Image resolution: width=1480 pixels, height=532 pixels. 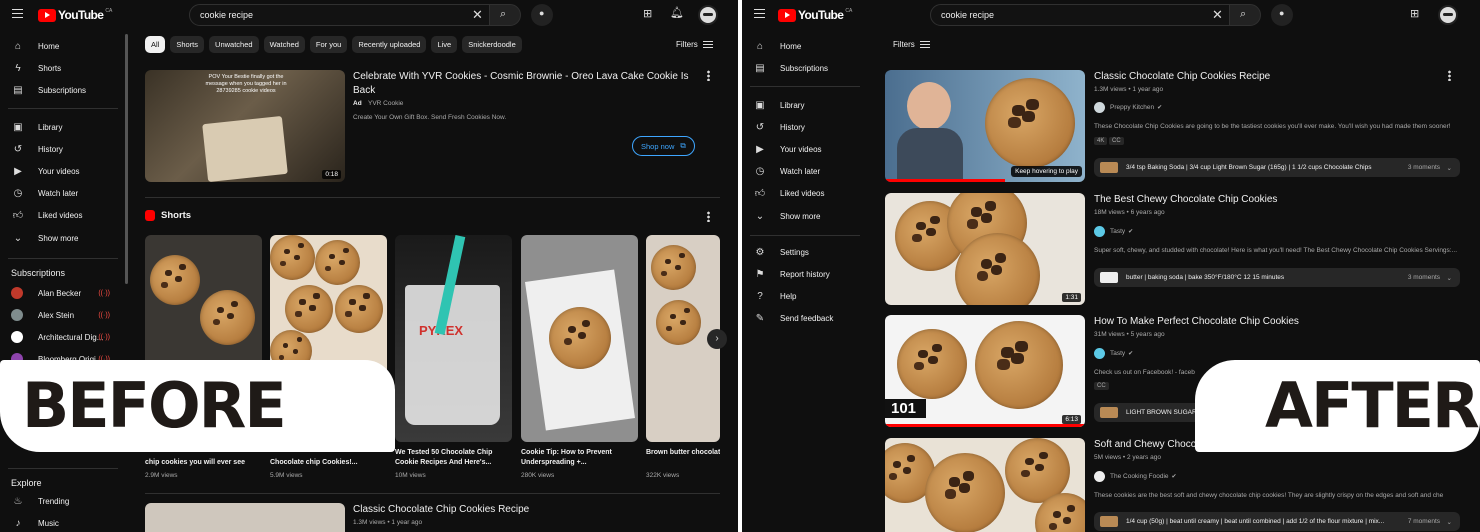 What do you see at coordinates (1101, 141) in the screenshot?
I see `badge-4k: 4K` at bounding box center [1101, 141].